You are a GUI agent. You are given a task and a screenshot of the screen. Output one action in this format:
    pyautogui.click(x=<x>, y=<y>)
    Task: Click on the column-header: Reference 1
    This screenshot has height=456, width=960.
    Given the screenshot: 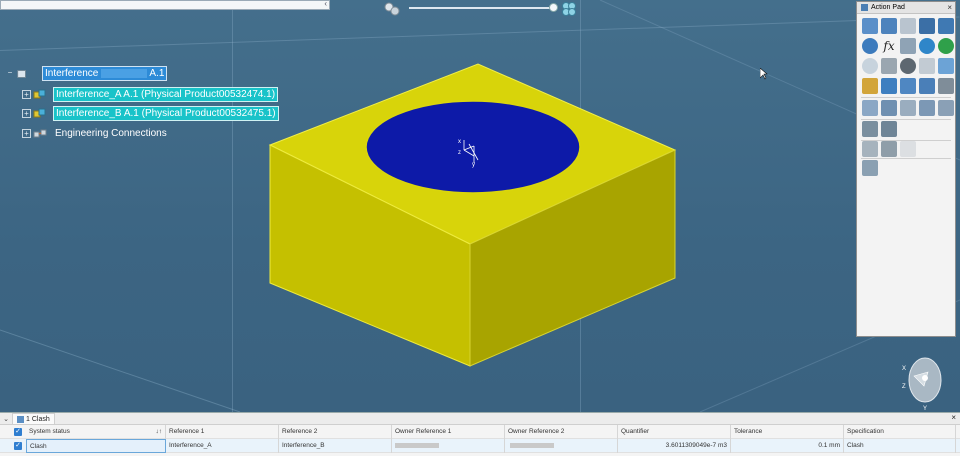 What is the action you would take?
    pyautogui.click(x=222, y=432)
    